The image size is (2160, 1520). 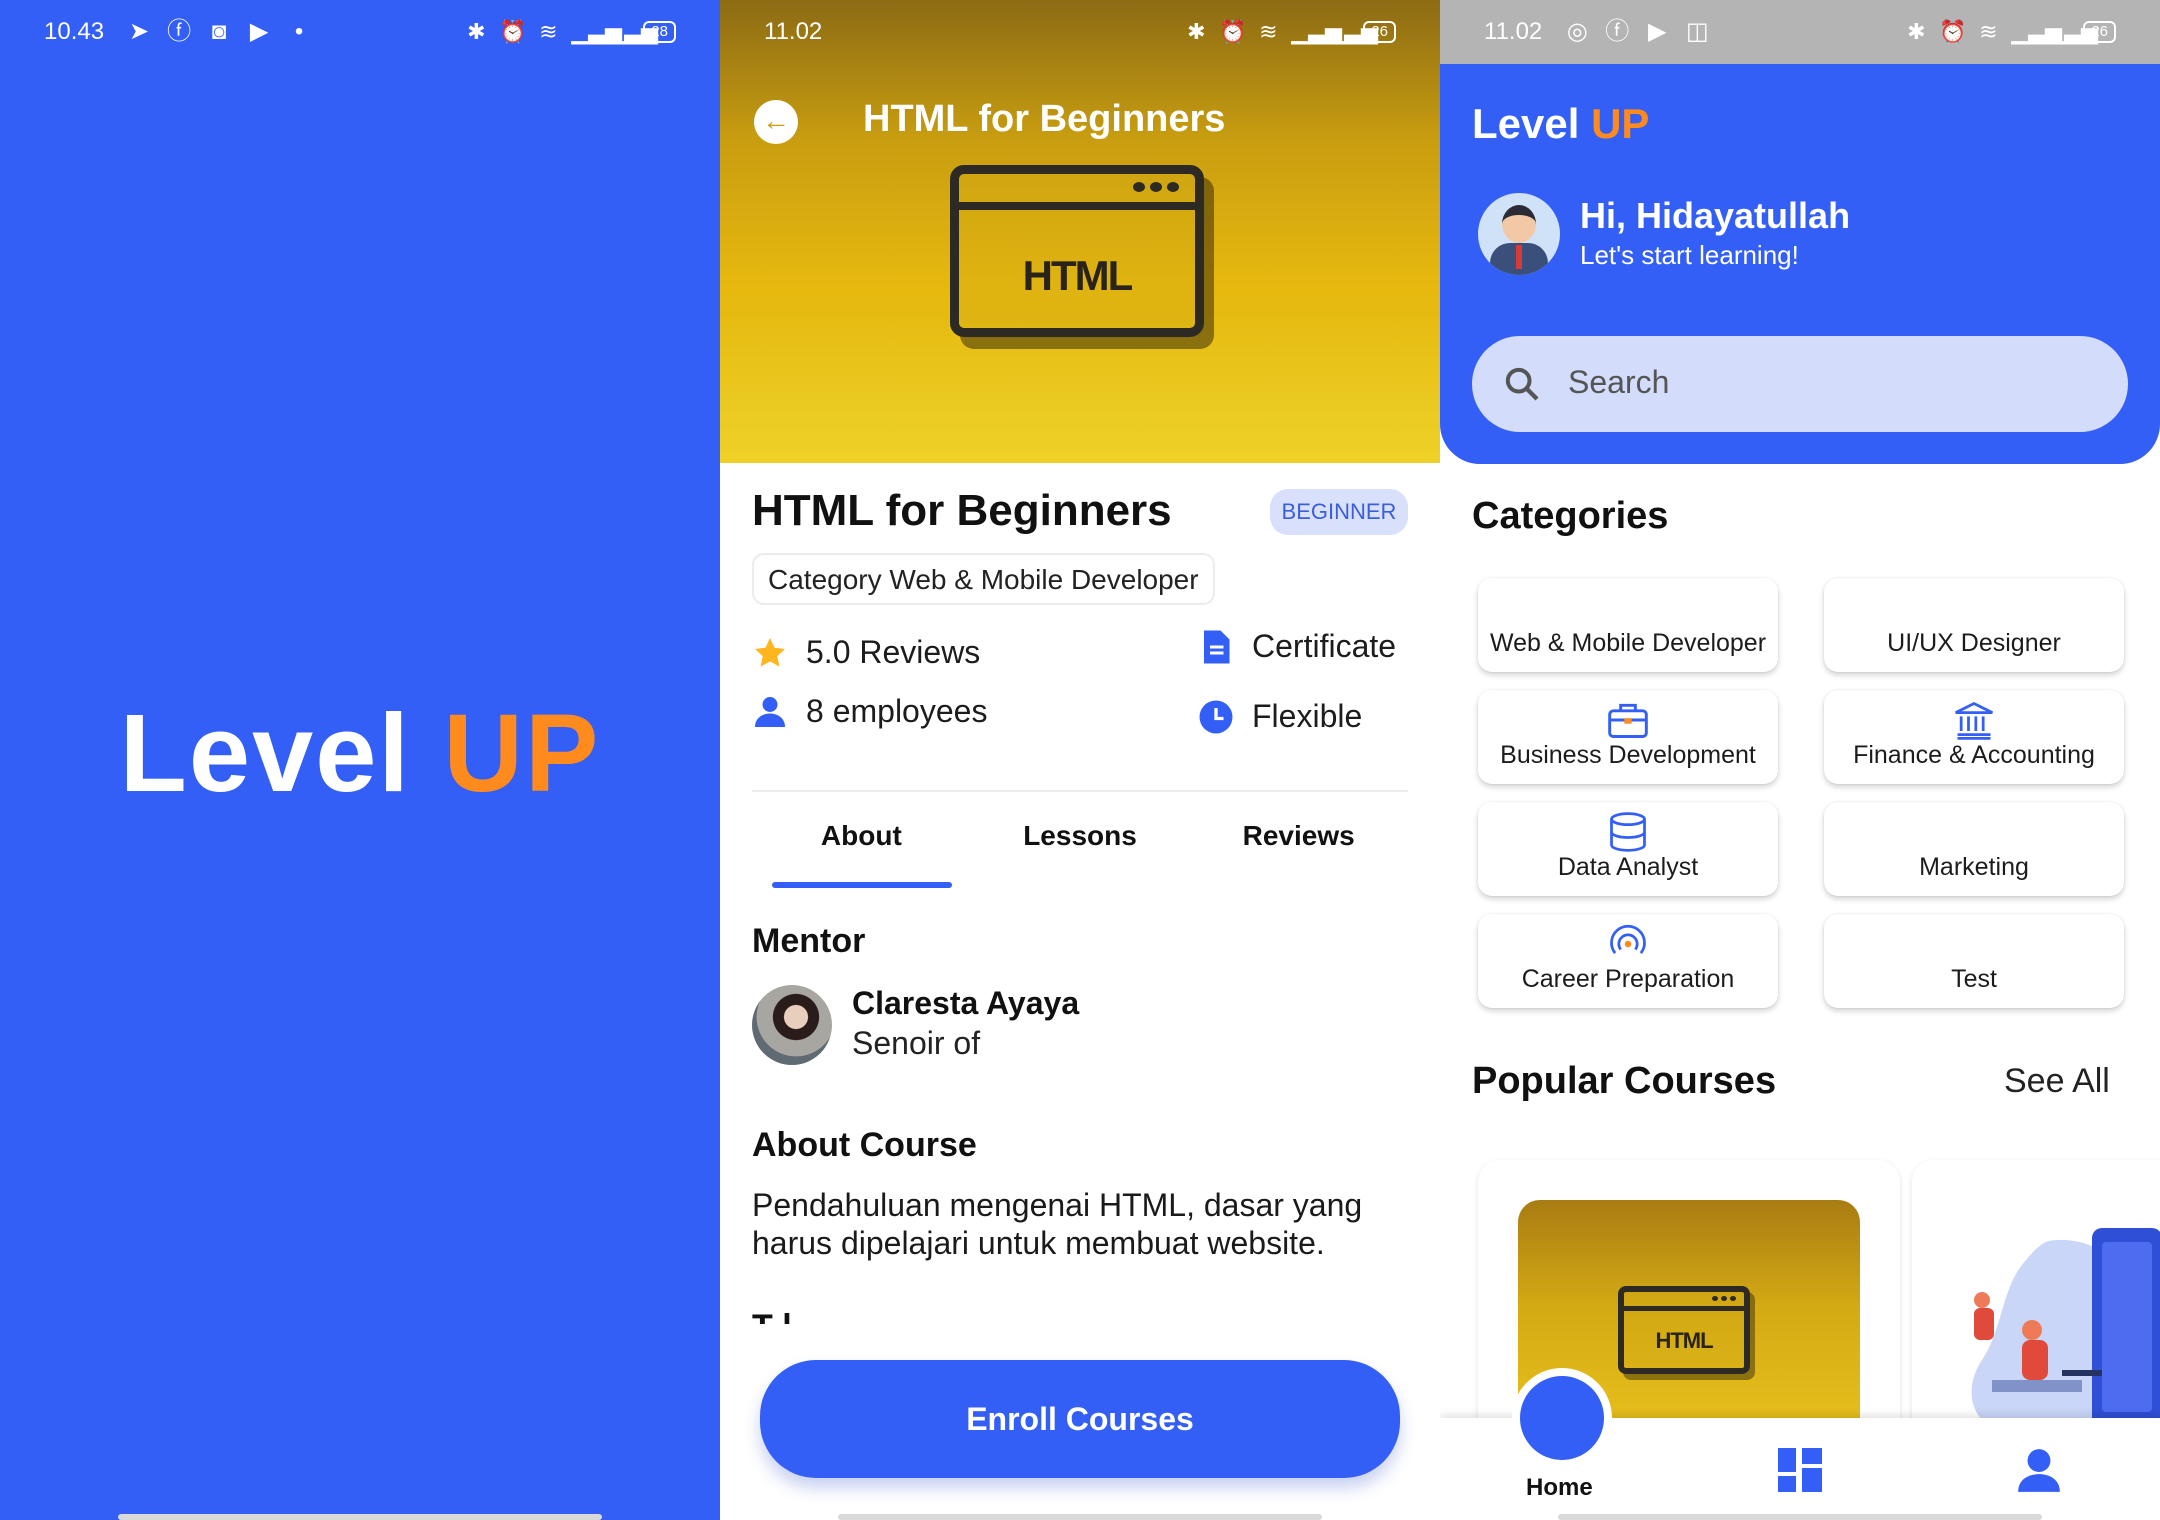 I want to click on instagram-icon: ◫, so click(x=1697, y=31).